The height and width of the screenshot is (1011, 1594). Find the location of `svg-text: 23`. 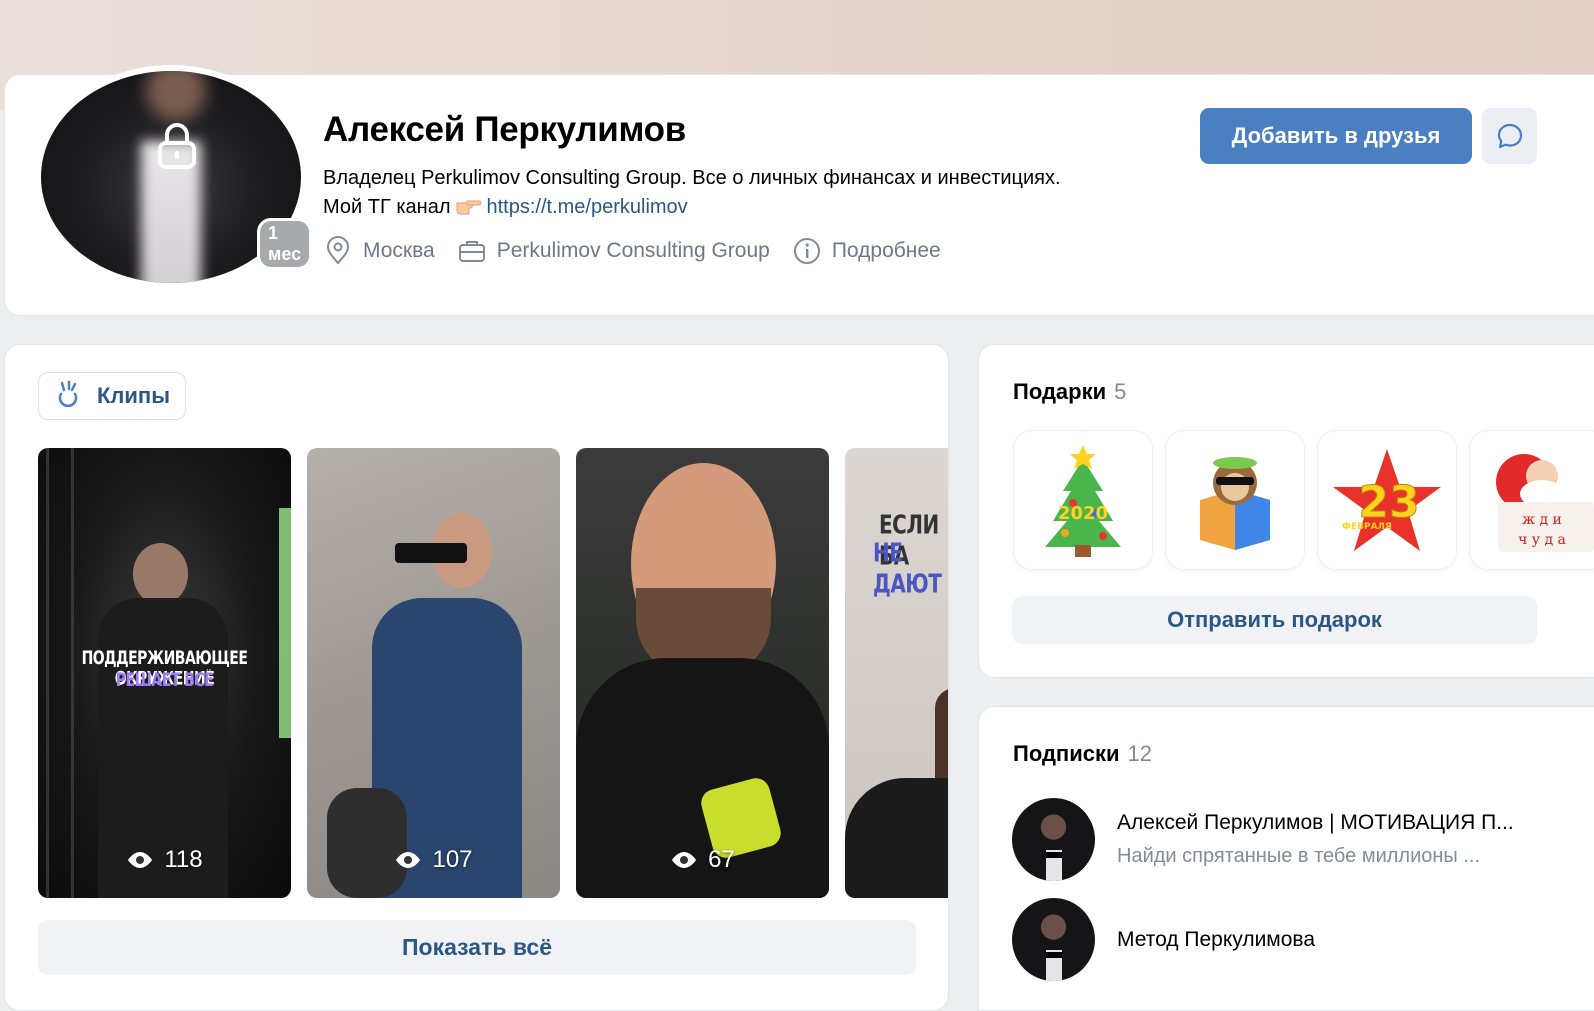

svg-text: 23 is located at coordinates (1388, 502).